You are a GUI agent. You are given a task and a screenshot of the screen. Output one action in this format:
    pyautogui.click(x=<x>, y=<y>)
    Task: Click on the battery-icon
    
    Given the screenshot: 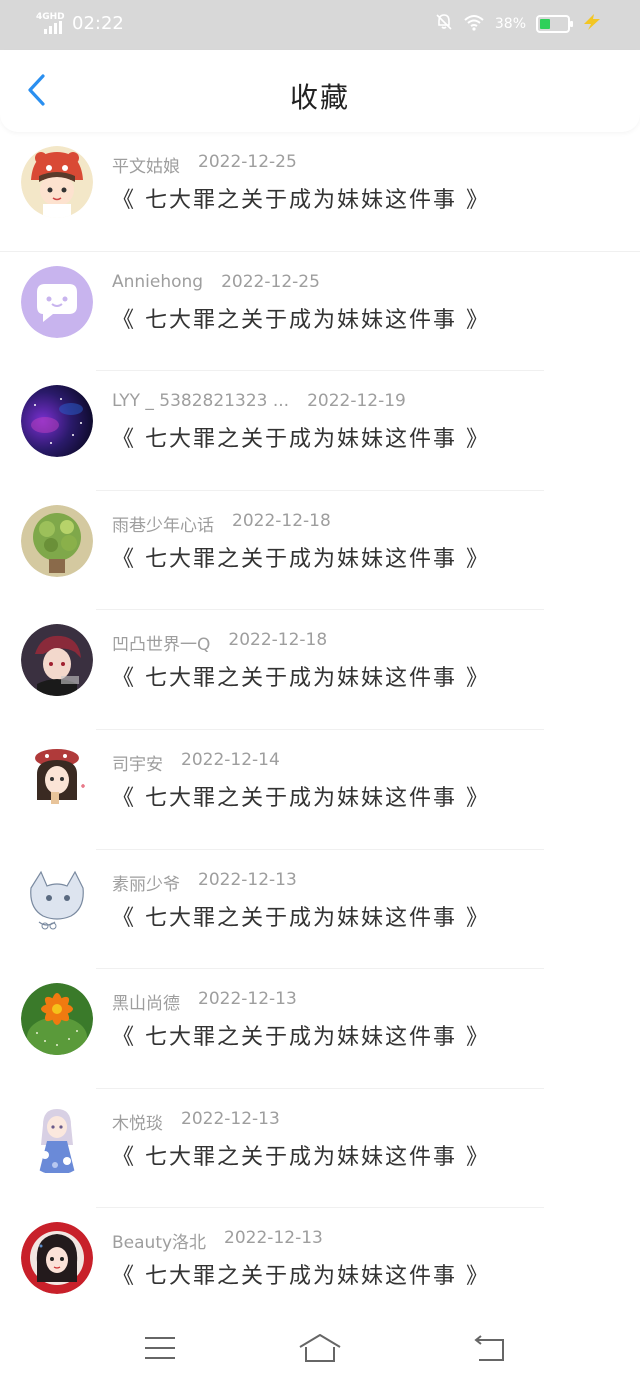 What is the action you would take?
    pyautogui.click(x=554, y=24)
    